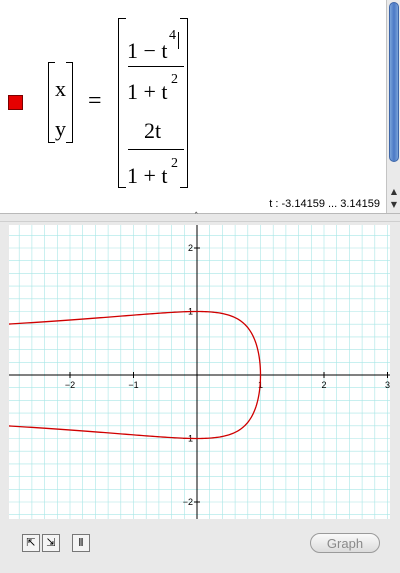  I want to click on equals-sign: =, so click(95, 101).